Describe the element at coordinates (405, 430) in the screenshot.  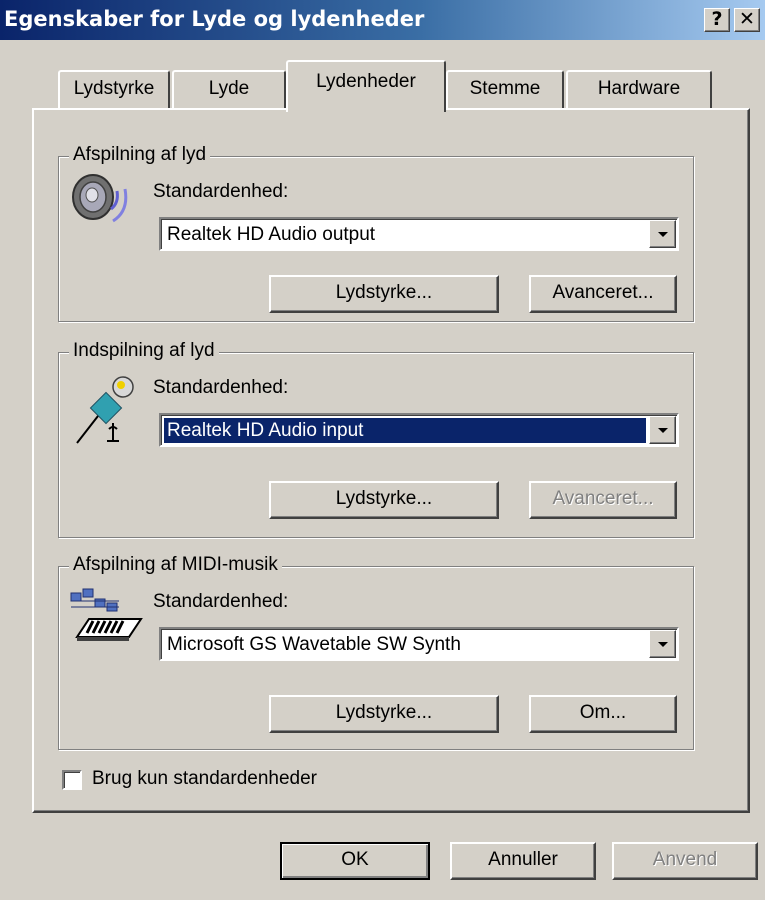
I see `selected-value: Realtek HD Audio input` at that location.